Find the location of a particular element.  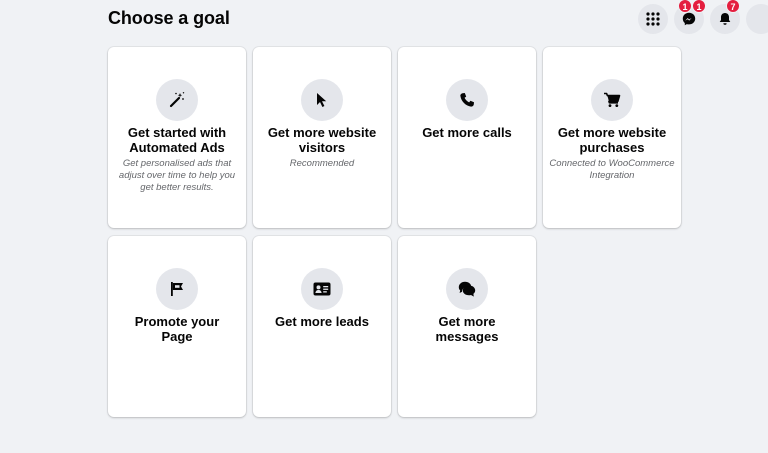

apps-grid-icon is located at coordinates (653, 19).